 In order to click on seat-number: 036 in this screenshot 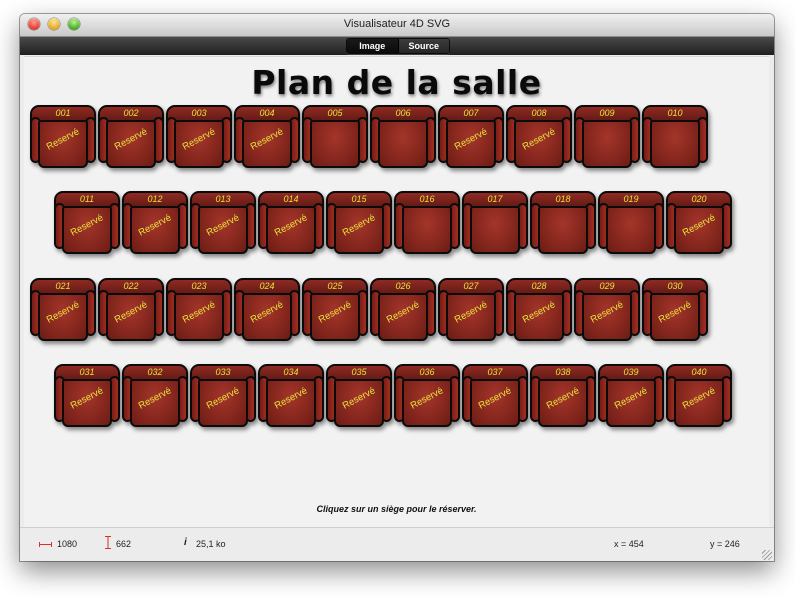, I will do `click(427, 372)`.